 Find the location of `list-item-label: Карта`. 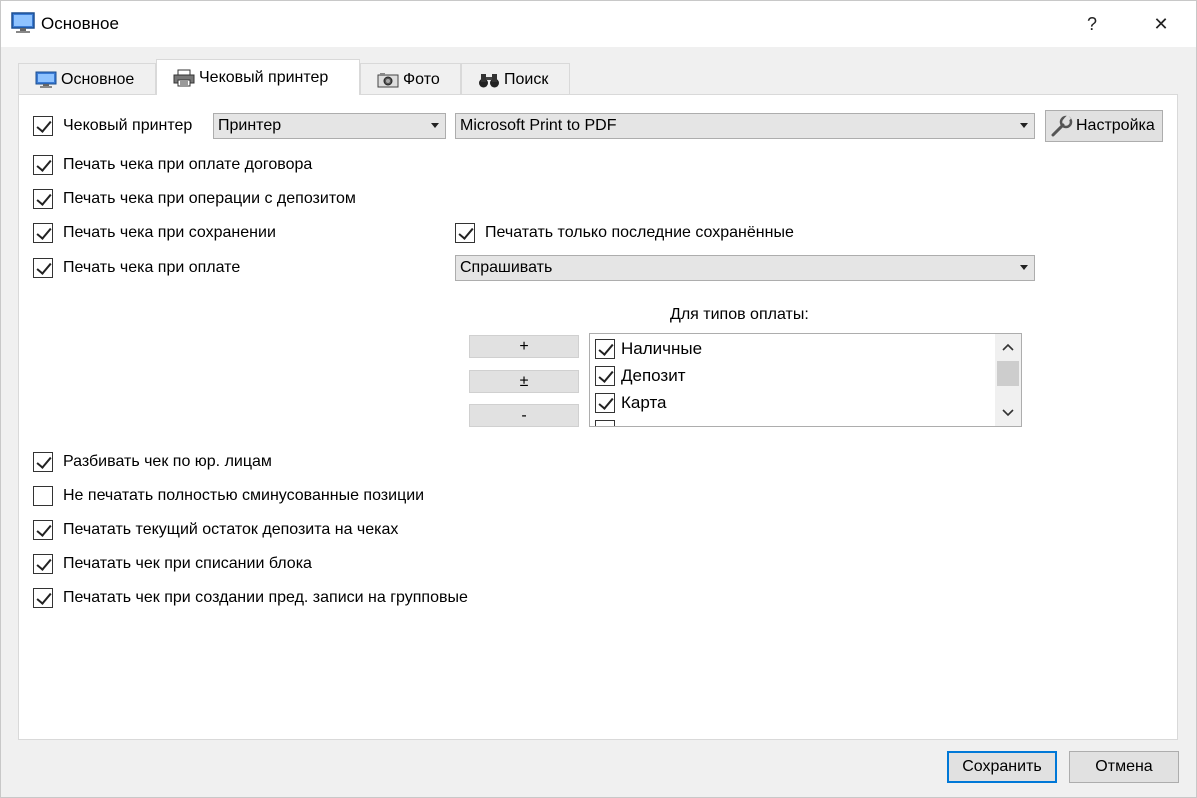

list-item-label: Карта is located at coordinates (644, 402).